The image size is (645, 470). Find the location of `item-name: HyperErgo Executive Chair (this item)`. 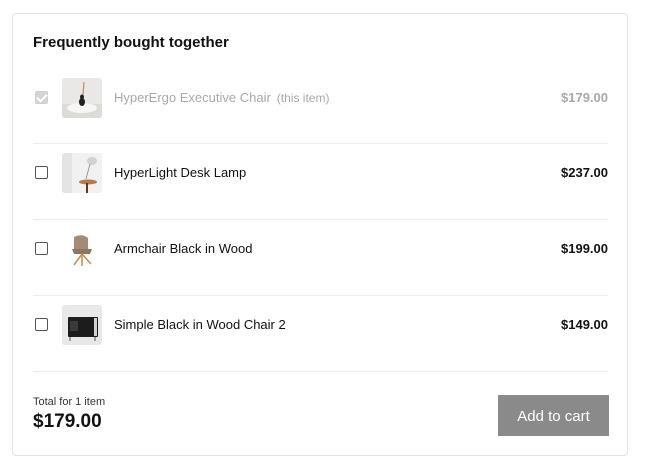

item-name: HyperErgo Executive Chair (this item) is located at coordinates (222, 97).